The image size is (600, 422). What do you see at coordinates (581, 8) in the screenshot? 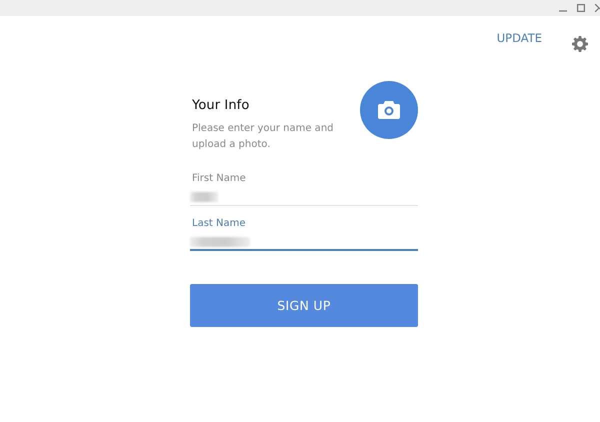
I see `maximize-icon` at bounding box center [581, 8].